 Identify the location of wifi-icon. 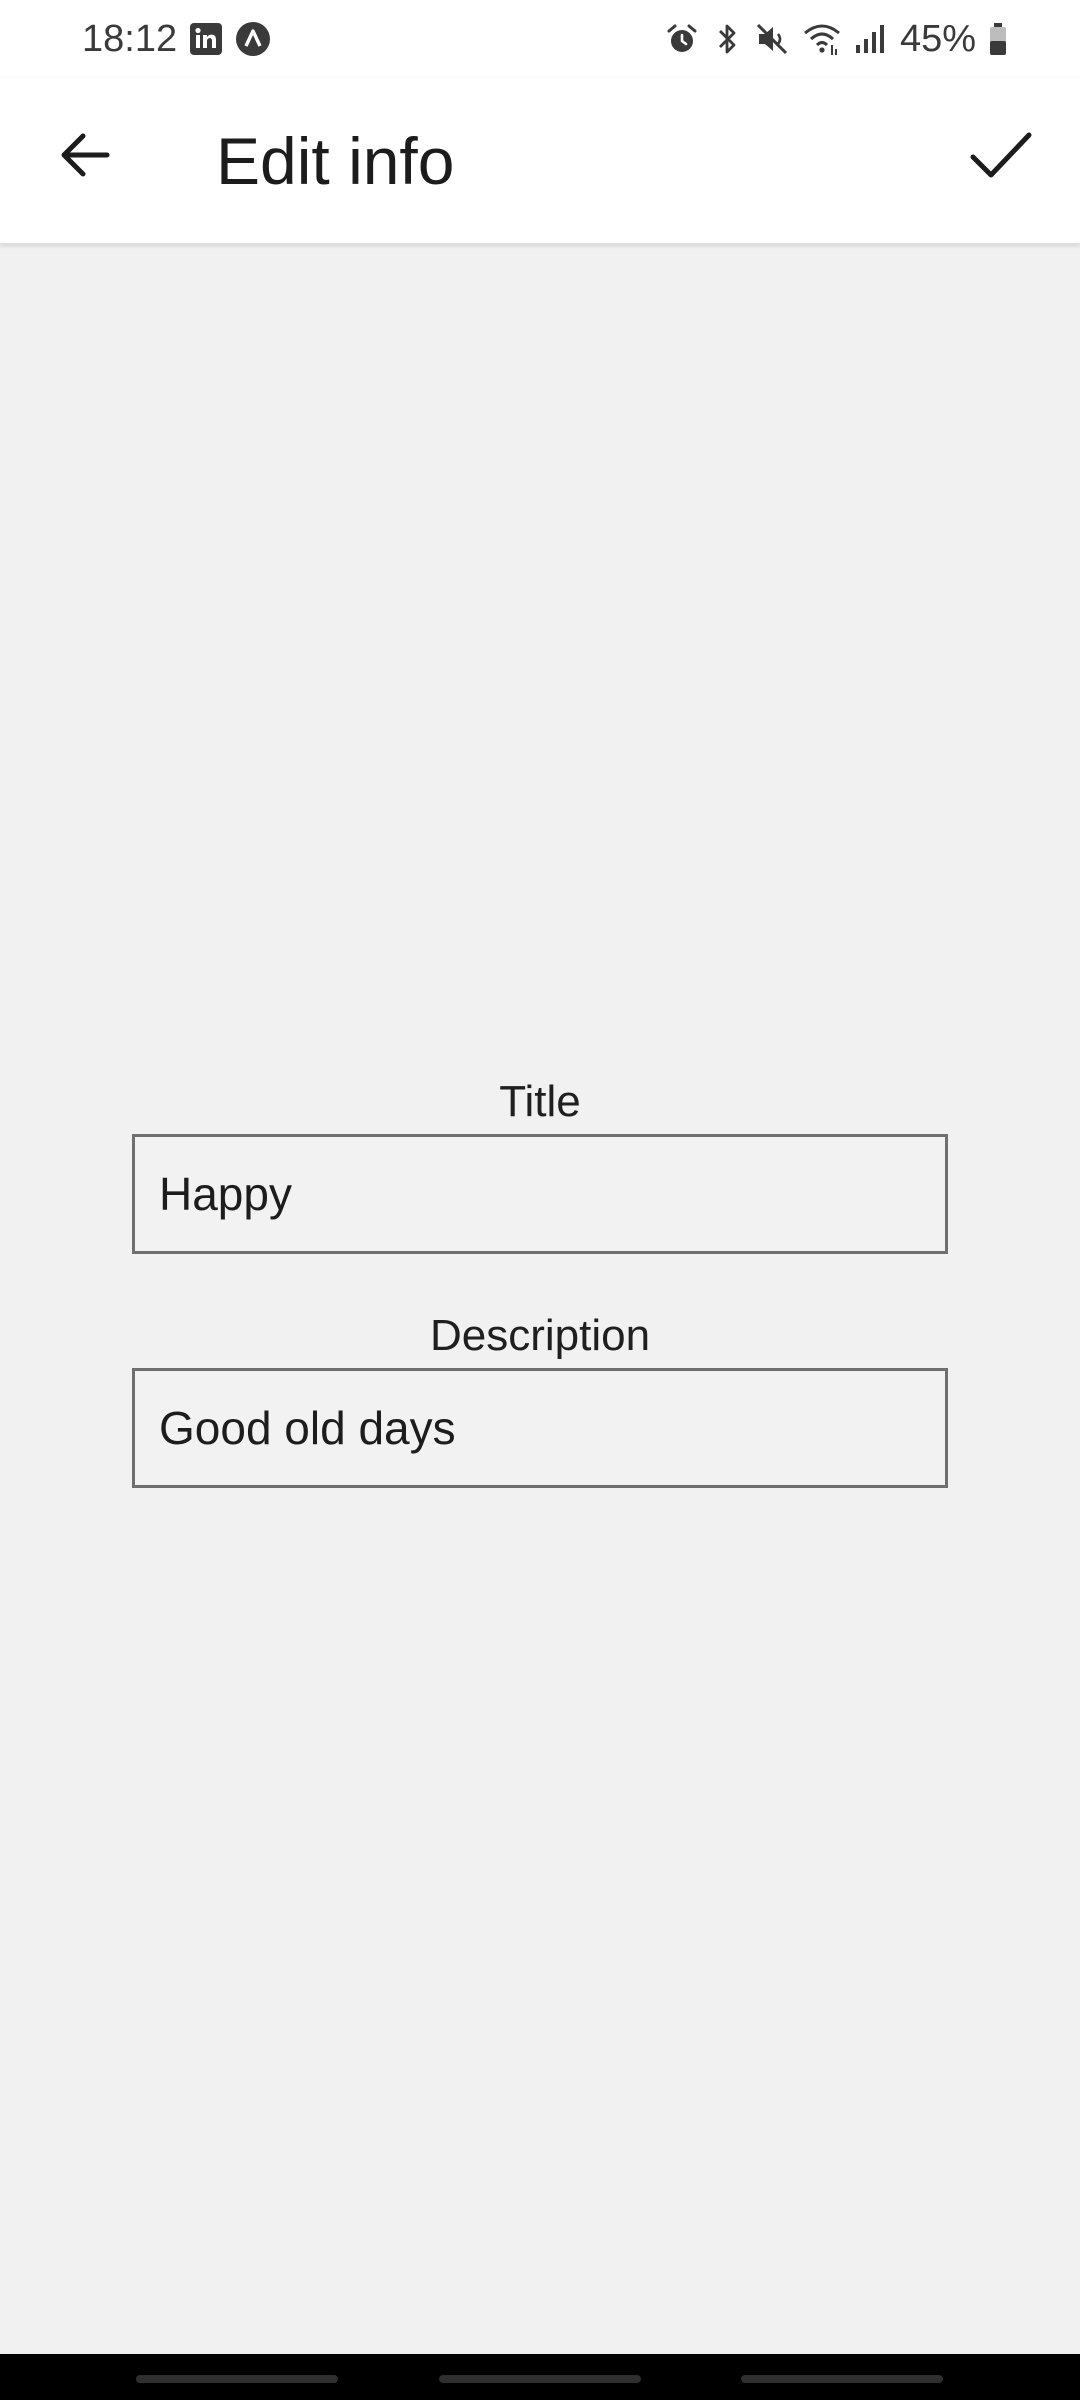
(822, 39).